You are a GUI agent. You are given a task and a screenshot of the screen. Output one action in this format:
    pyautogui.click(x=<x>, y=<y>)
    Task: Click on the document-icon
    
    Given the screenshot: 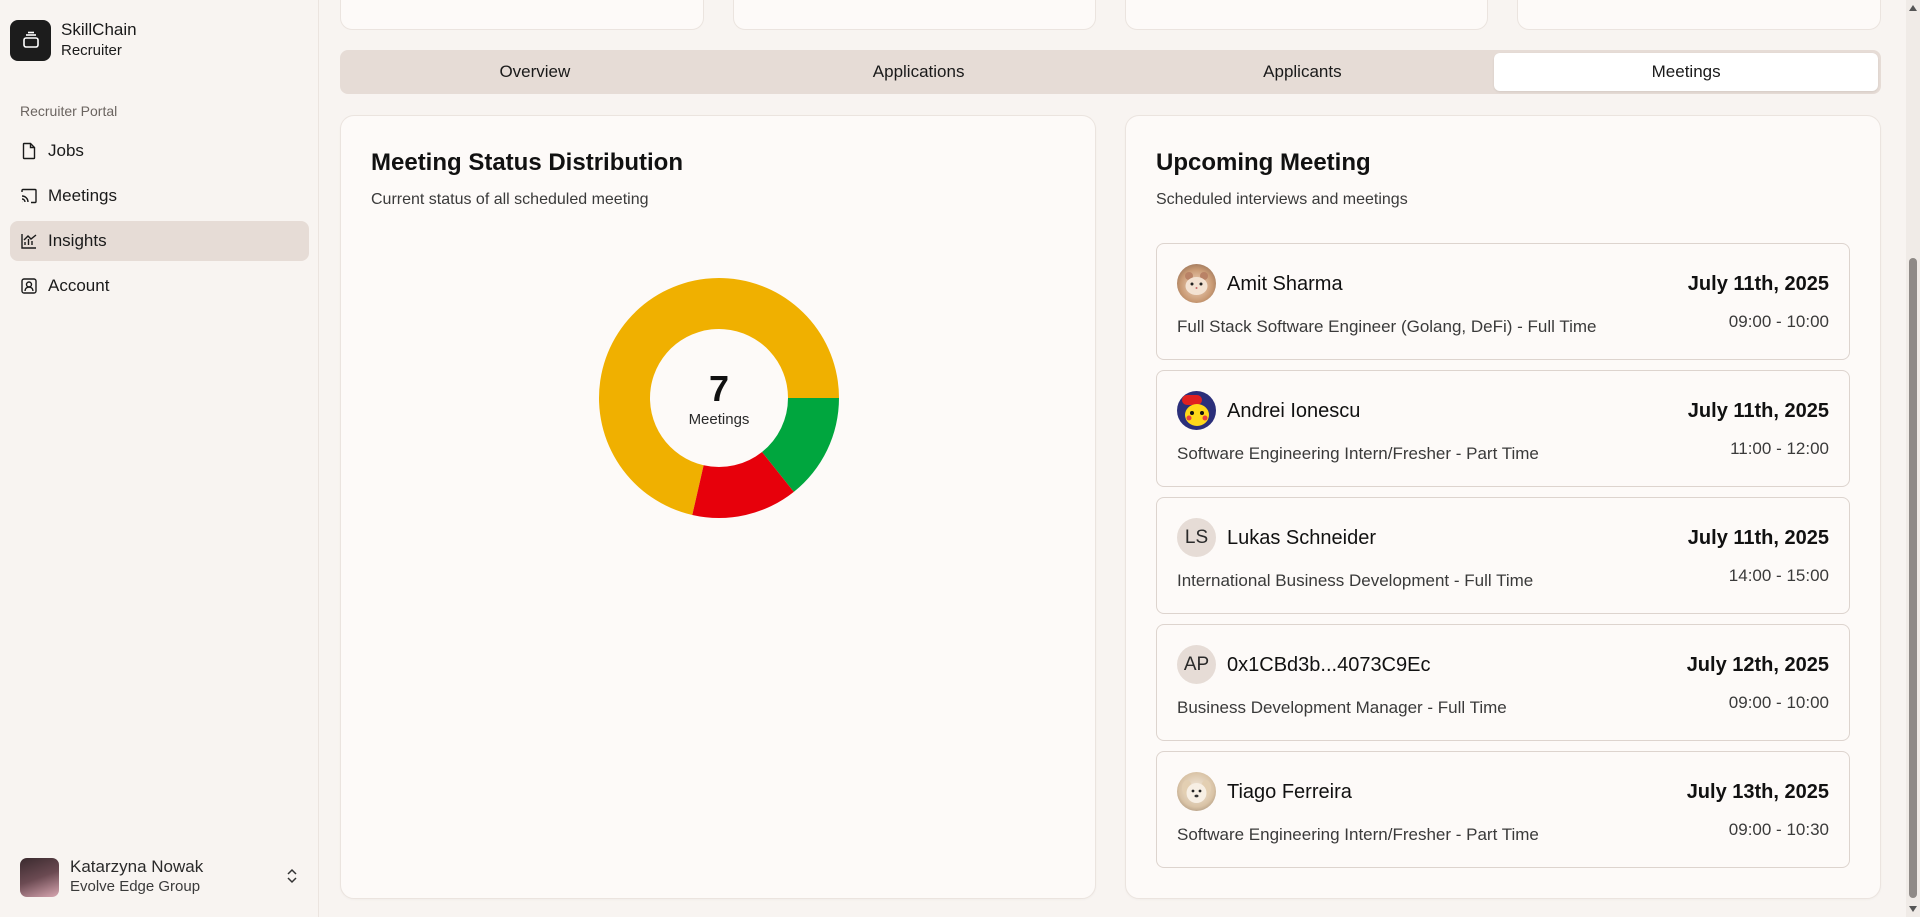 What is the action you would take?
    pyautogui.click(x=29, y=151)
    